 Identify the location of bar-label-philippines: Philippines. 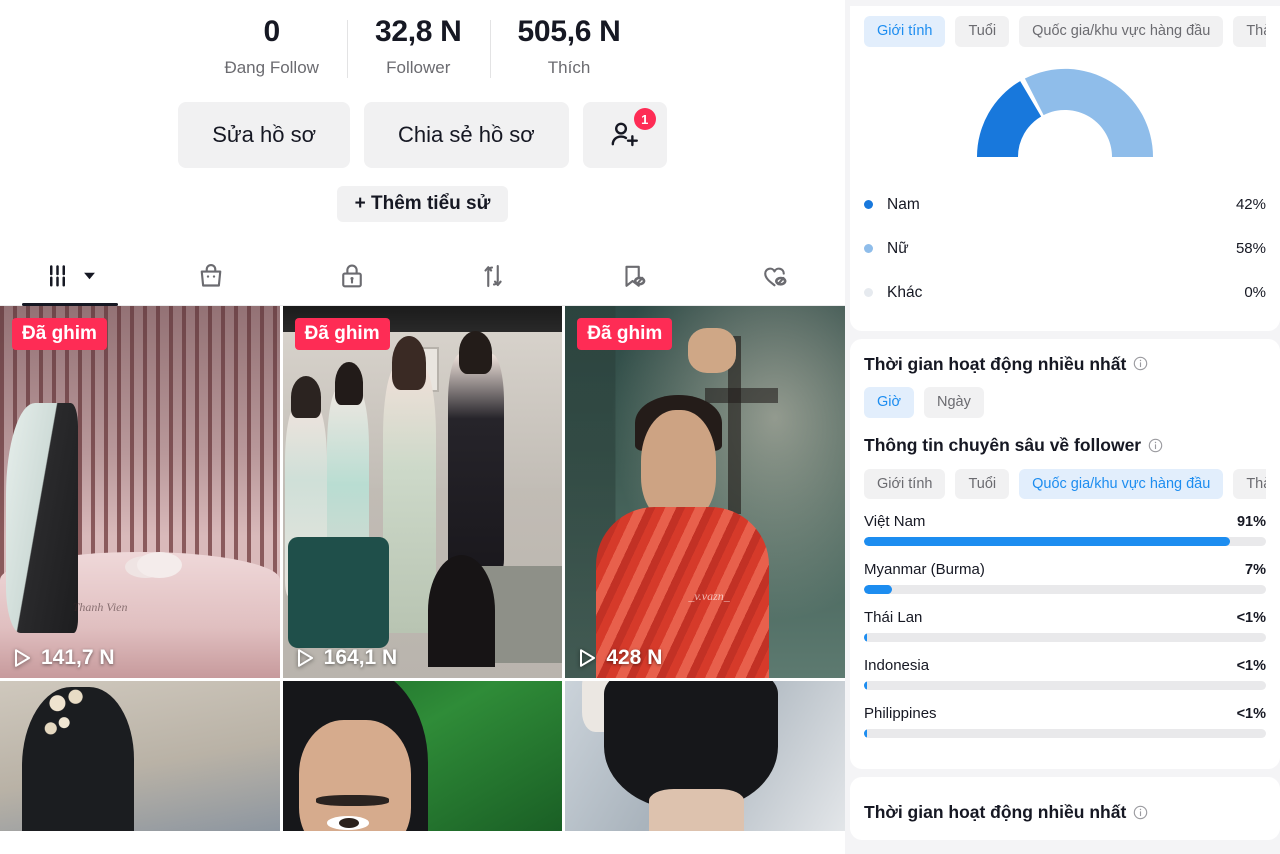
(900, 713).